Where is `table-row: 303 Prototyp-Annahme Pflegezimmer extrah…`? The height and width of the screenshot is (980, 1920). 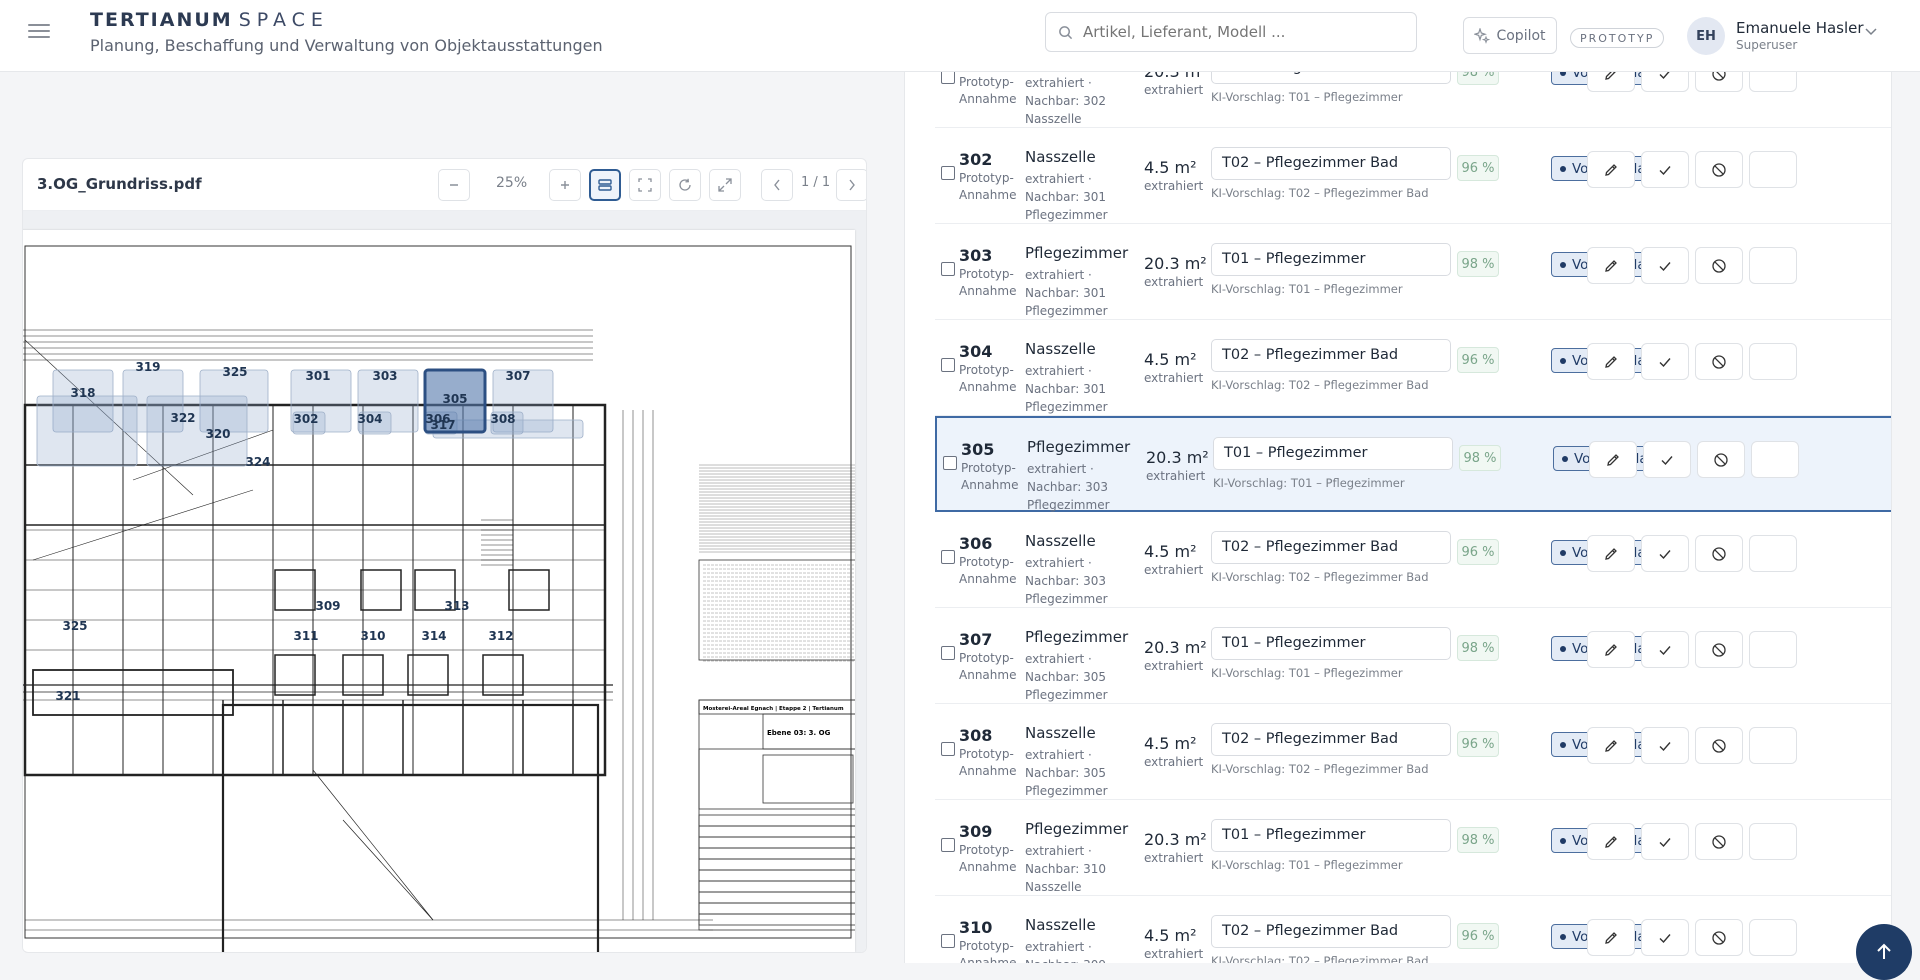
table-row: 303 Prototyp-Annahme Pflegezimmer extrah… is located at coordinates (1413, 272).